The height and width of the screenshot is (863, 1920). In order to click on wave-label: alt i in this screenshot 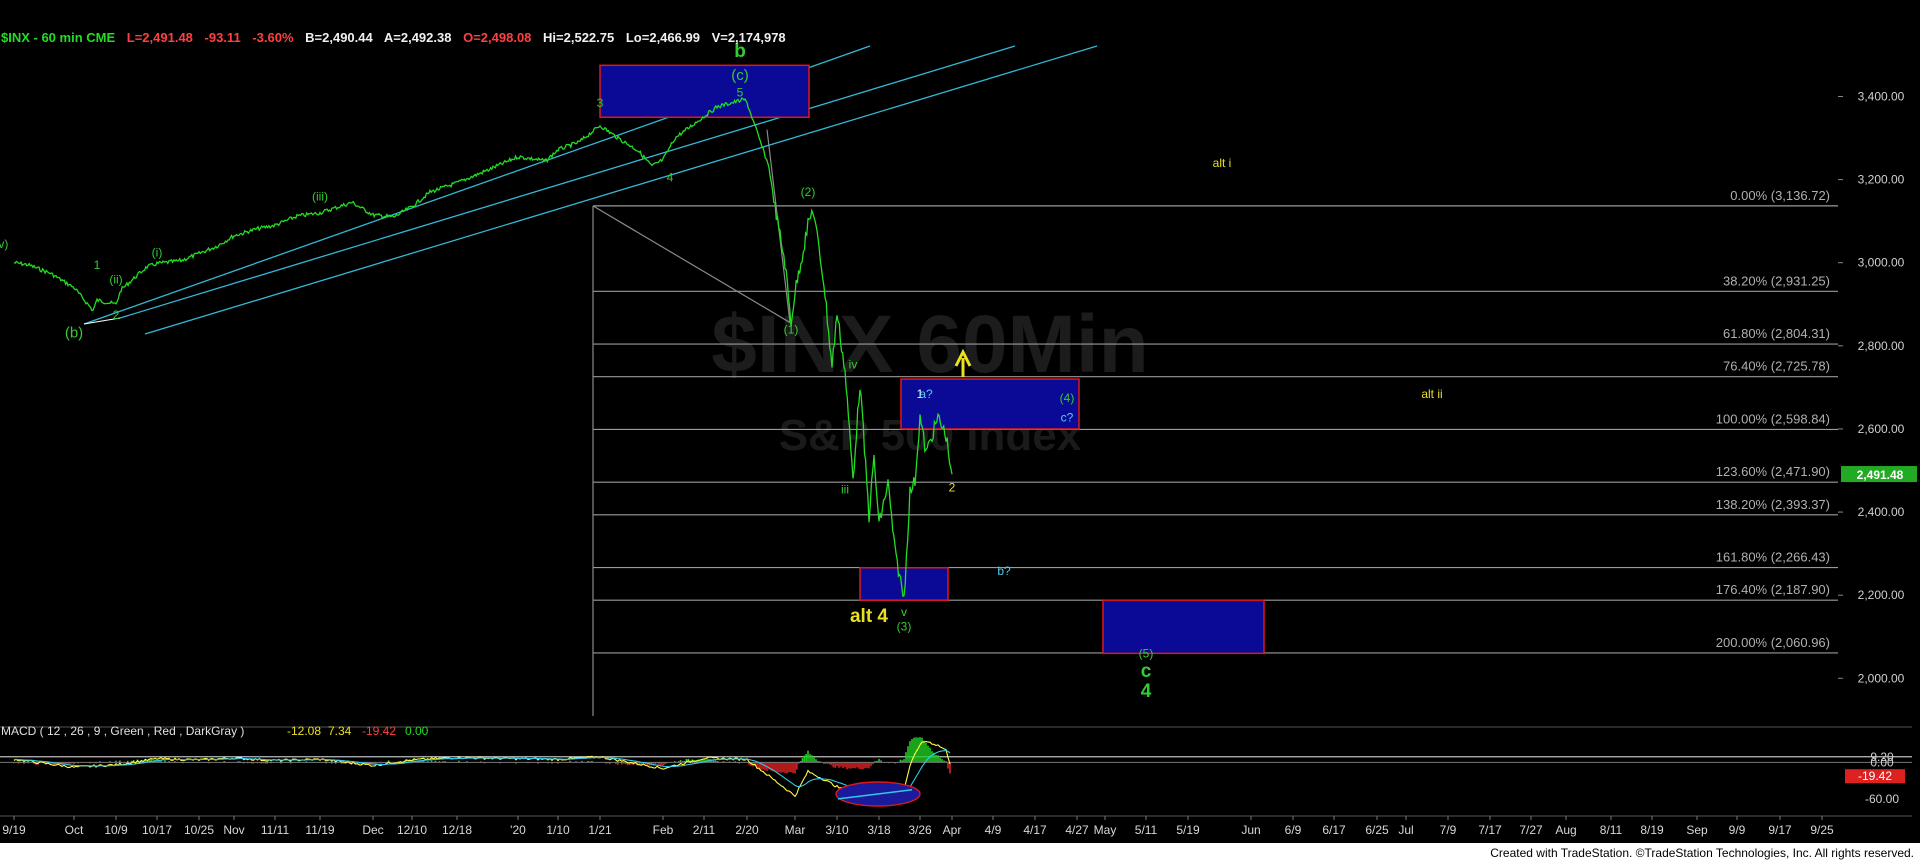, I will do `click(1222, 163)`.